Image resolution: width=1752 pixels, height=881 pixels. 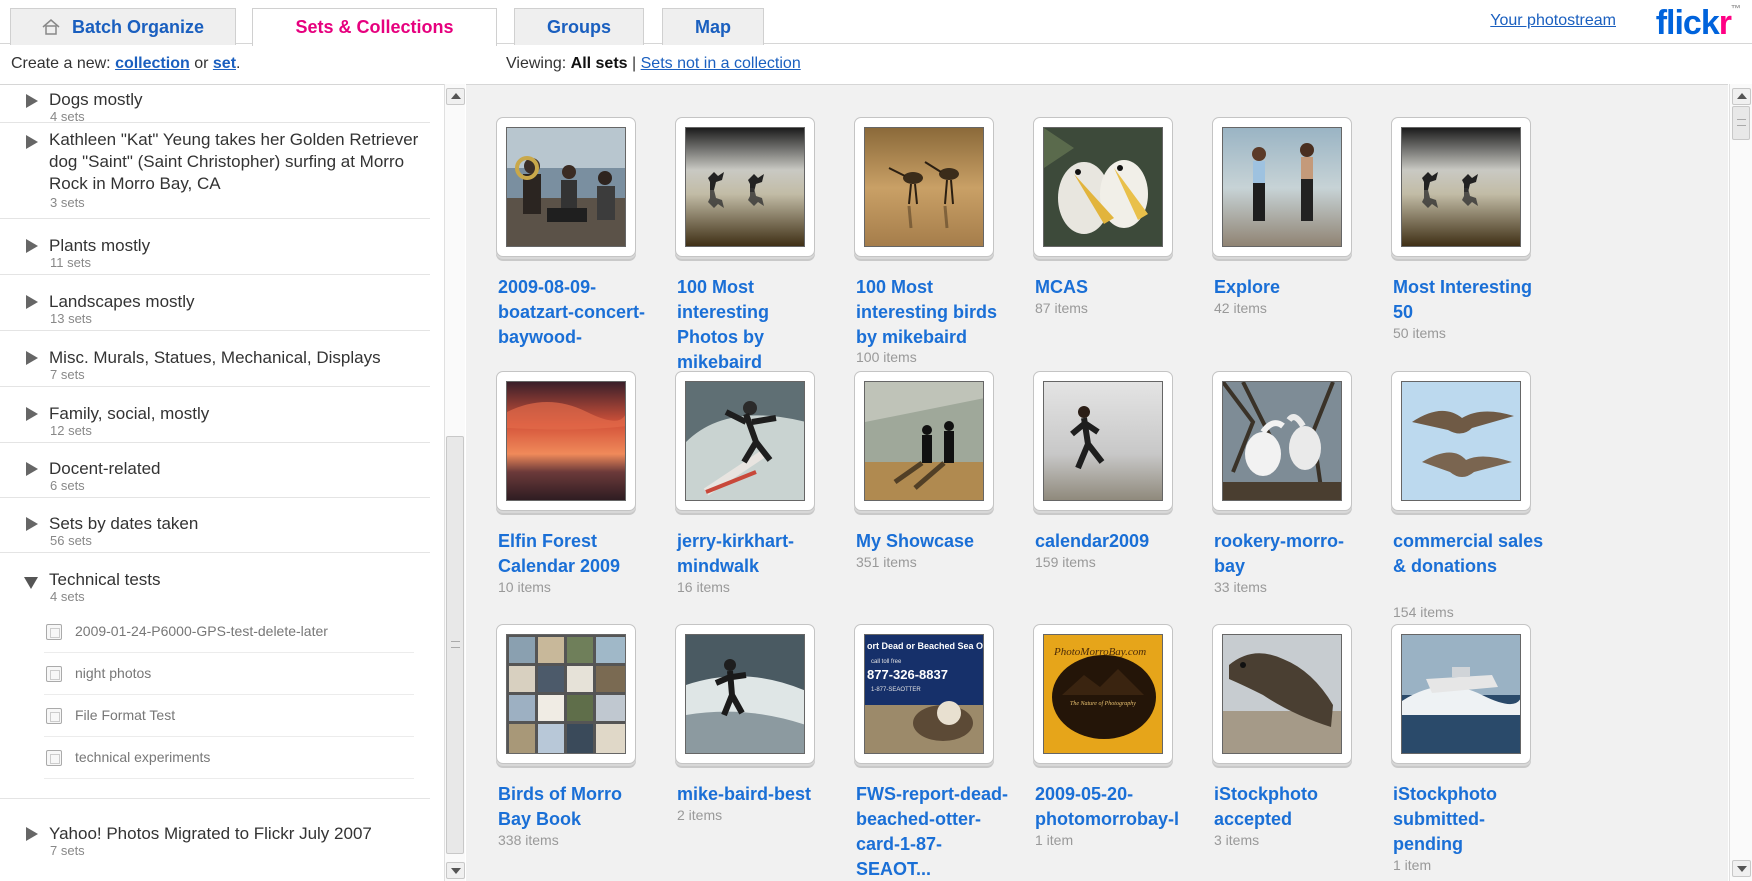 What do you see at coordinates (31, 583) in the screenshot?
I see `collapse-arrow-icon` at bounding box center [31, 583].